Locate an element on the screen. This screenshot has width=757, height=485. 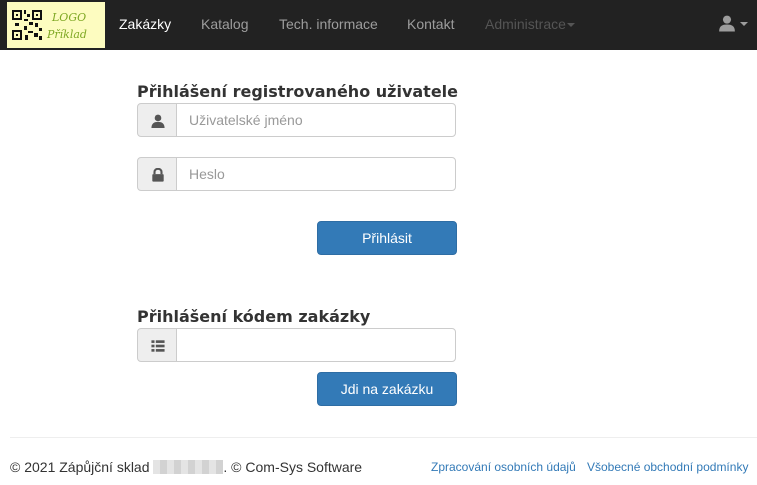
nav-item-administrace: Administrace is located at coordinates (530, 25).